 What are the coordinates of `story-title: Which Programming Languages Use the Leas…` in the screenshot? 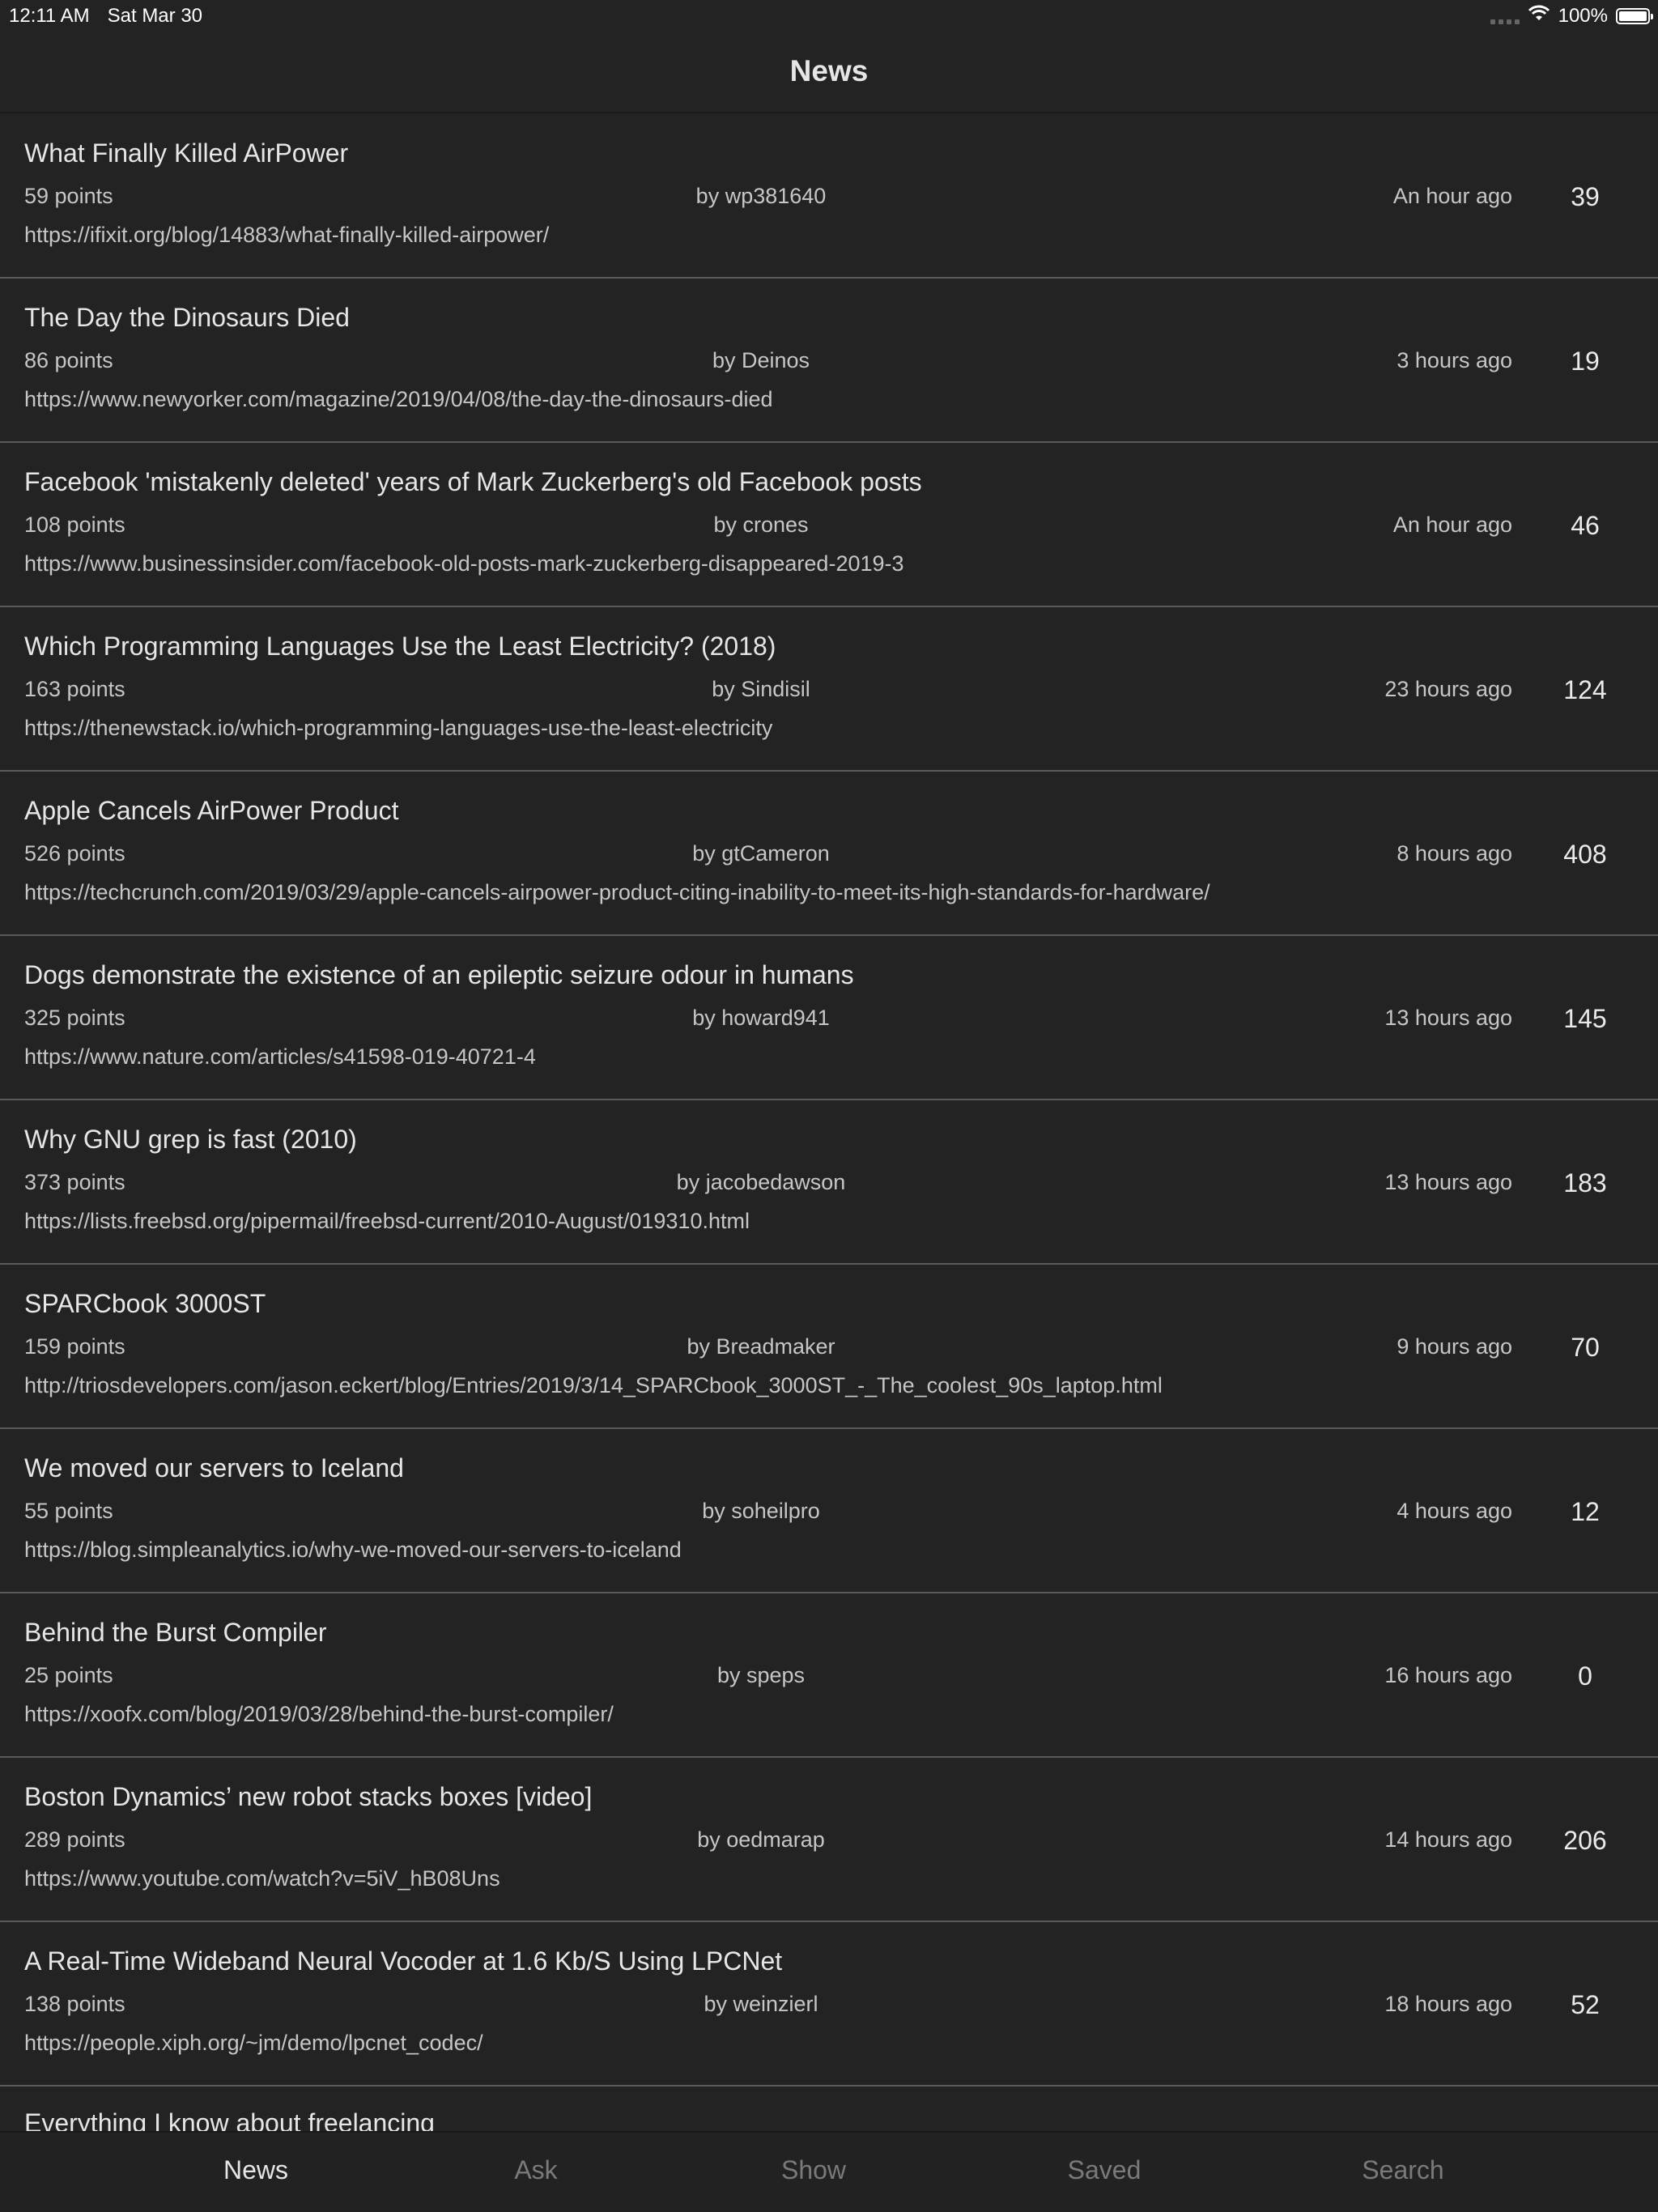 It's located at (400, 647).